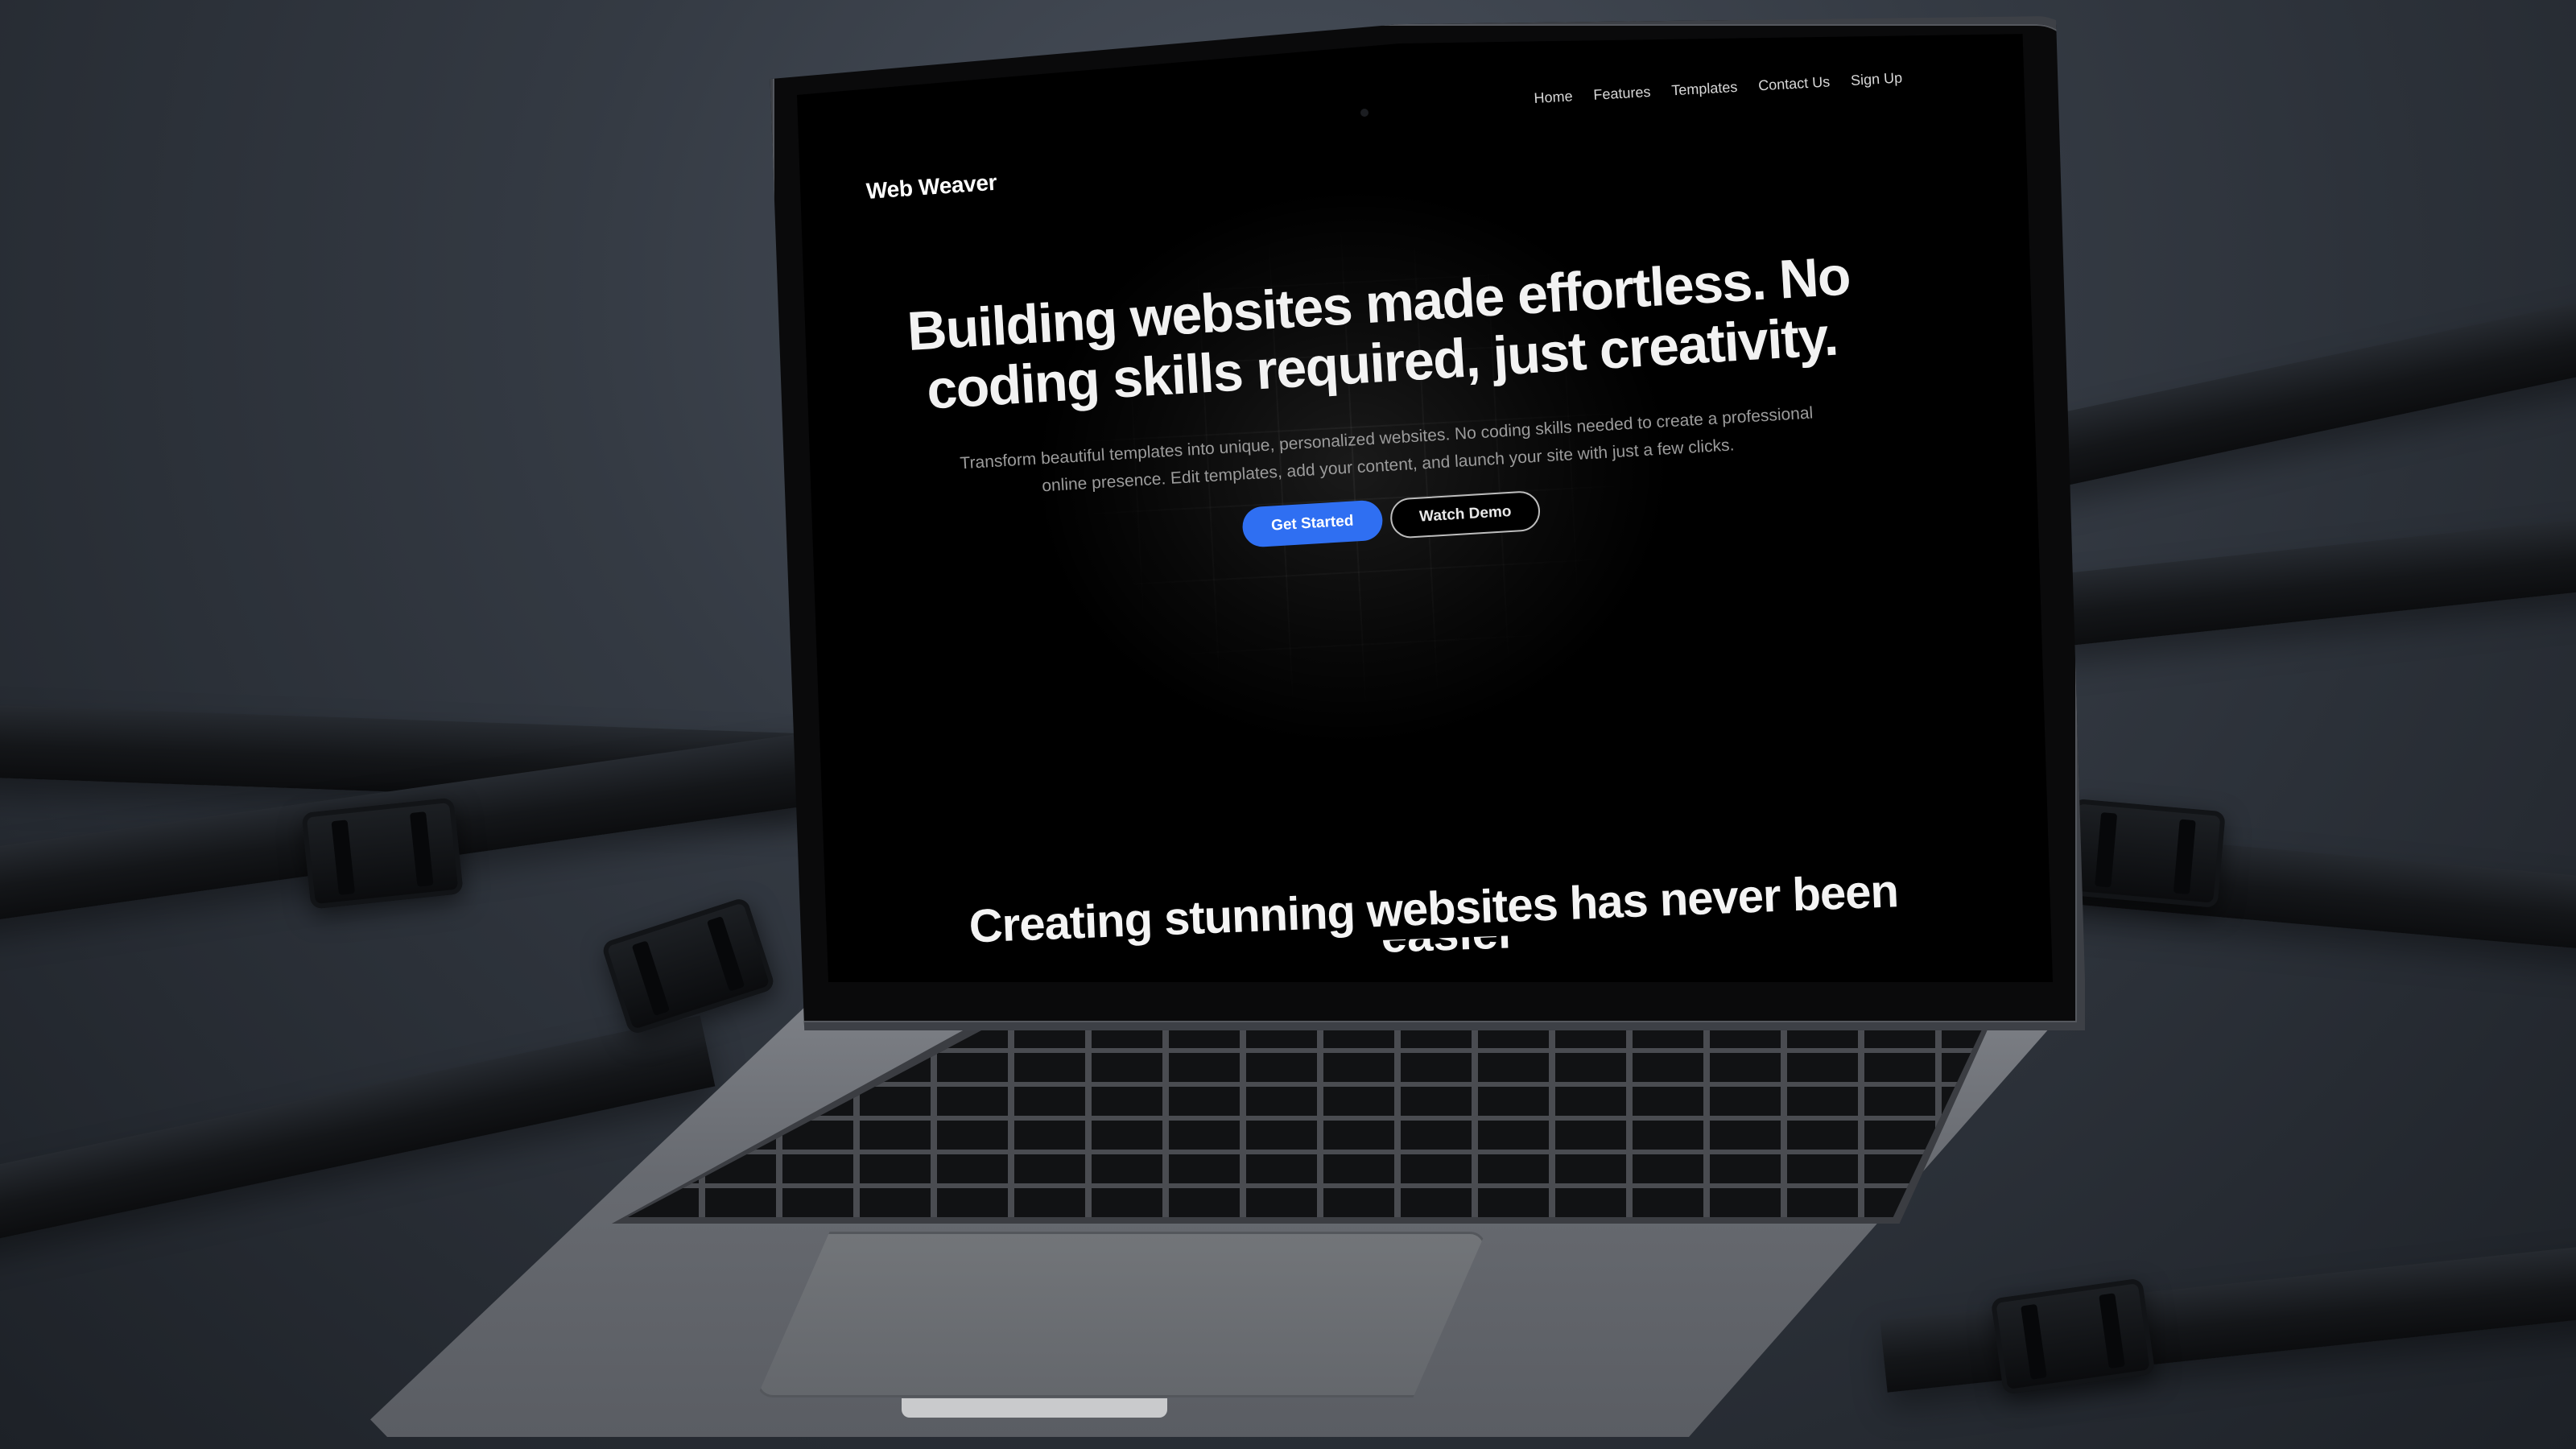 This screenshot has height=1449, width=2576. What do you see at coordinates (1034, 1408) in the screenshot?
I see `laptop-front-notch` at bounding box center [1034, 1408].